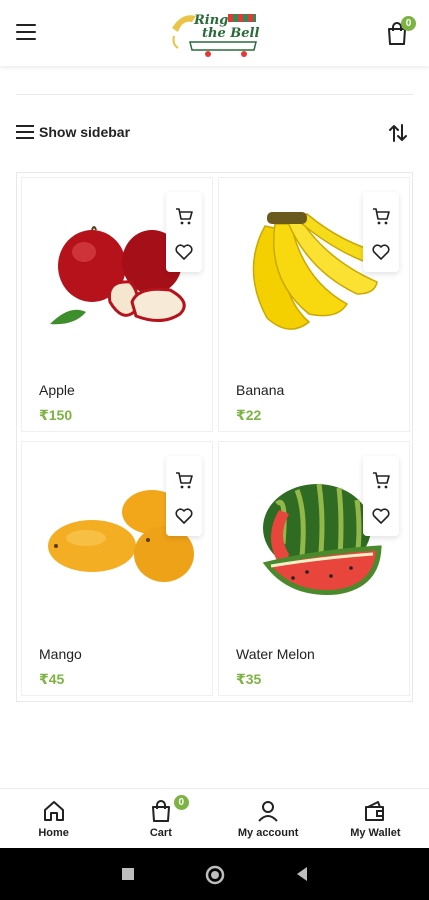  I want to click on nav-cart-count-badge: 0, so click(181, 802).